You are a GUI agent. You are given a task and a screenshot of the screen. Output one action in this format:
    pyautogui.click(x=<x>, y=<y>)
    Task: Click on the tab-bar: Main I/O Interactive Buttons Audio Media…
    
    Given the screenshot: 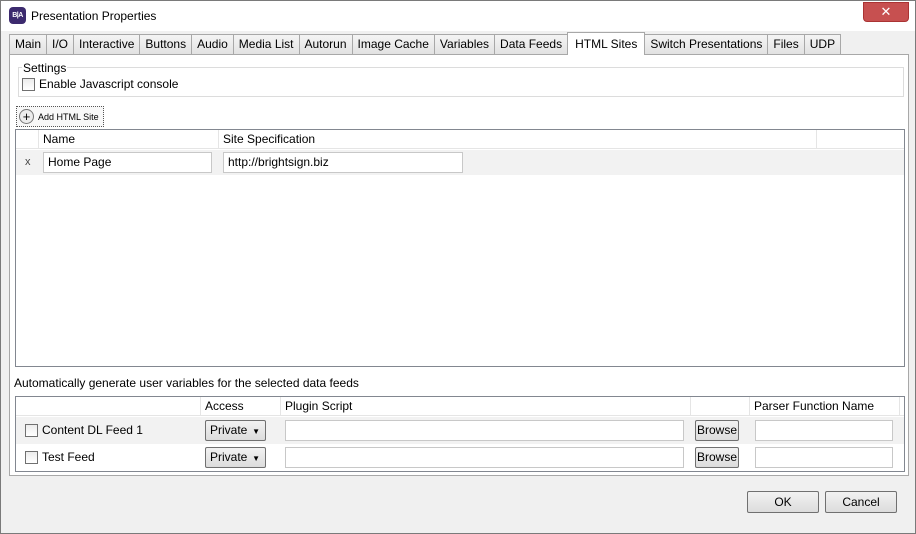 What is the action you would take?
    pyautogui.click(x=425, y=43)
    